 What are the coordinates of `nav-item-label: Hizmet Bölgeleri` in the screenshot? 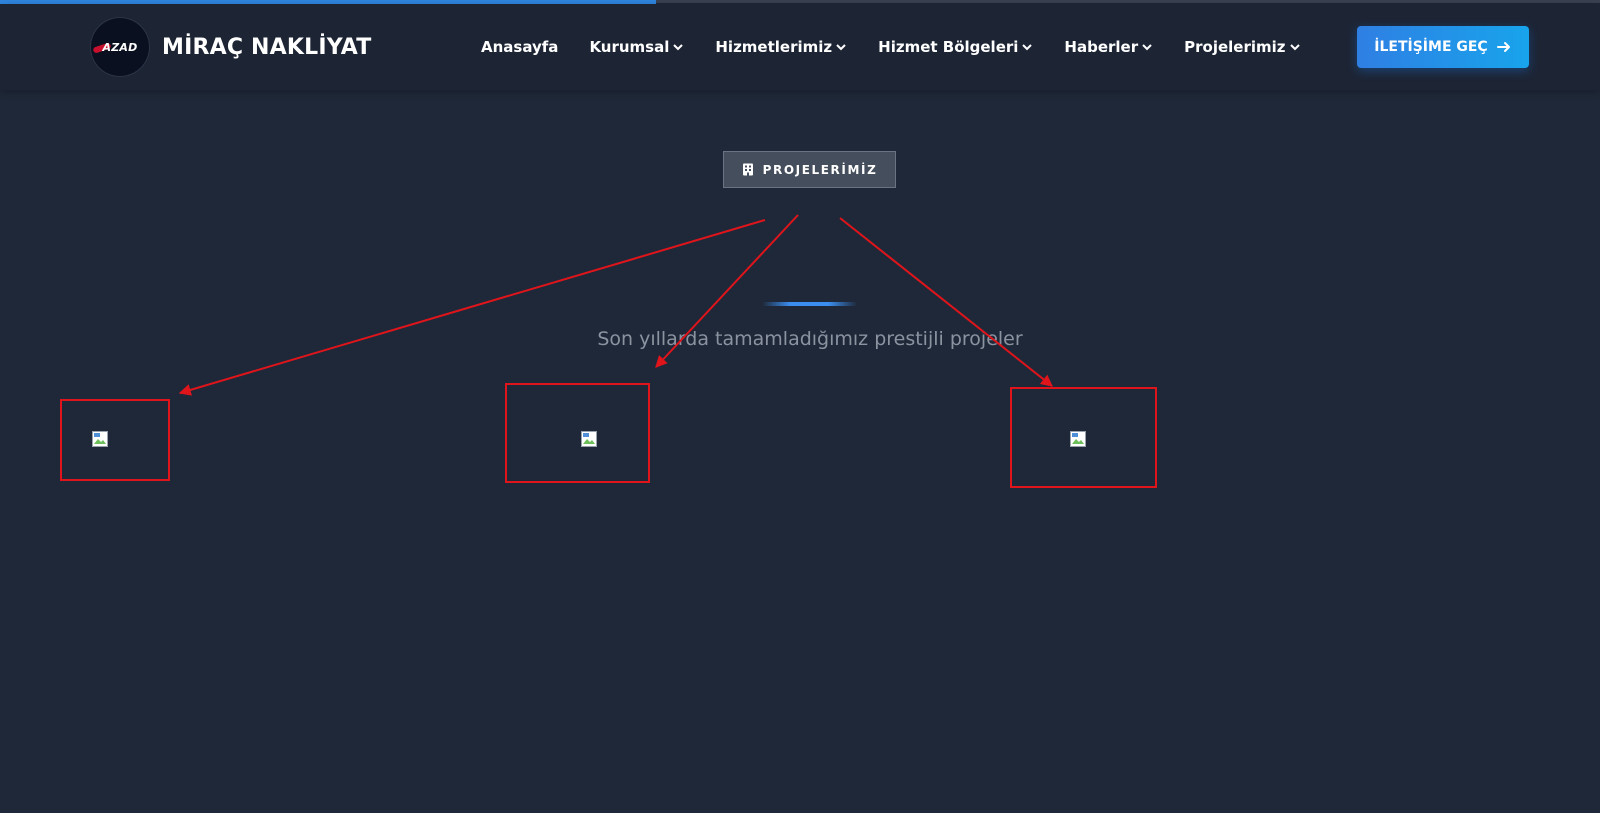 It's located at (948, 47).